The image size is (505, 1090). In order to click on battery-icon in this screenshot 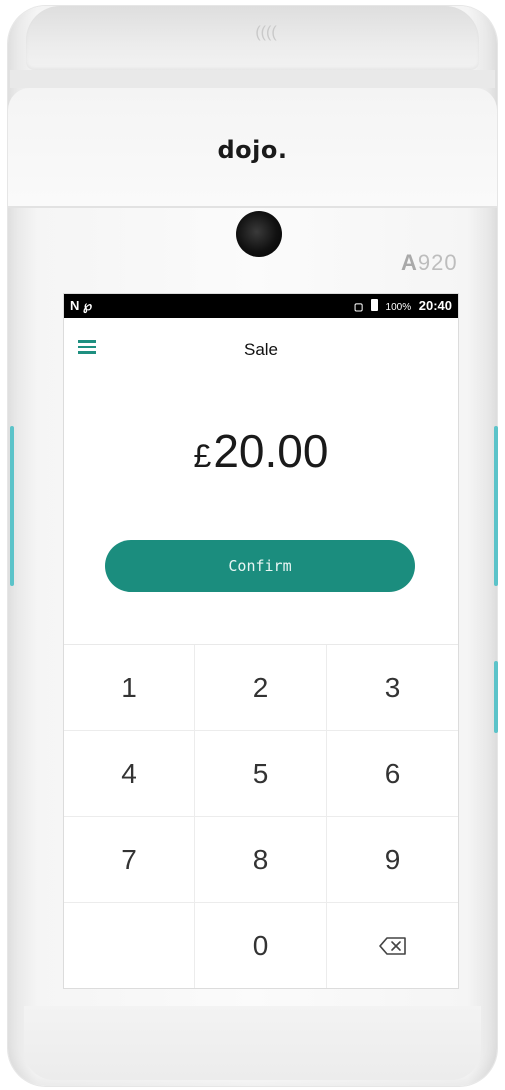, I will do `click(374, 305)`.